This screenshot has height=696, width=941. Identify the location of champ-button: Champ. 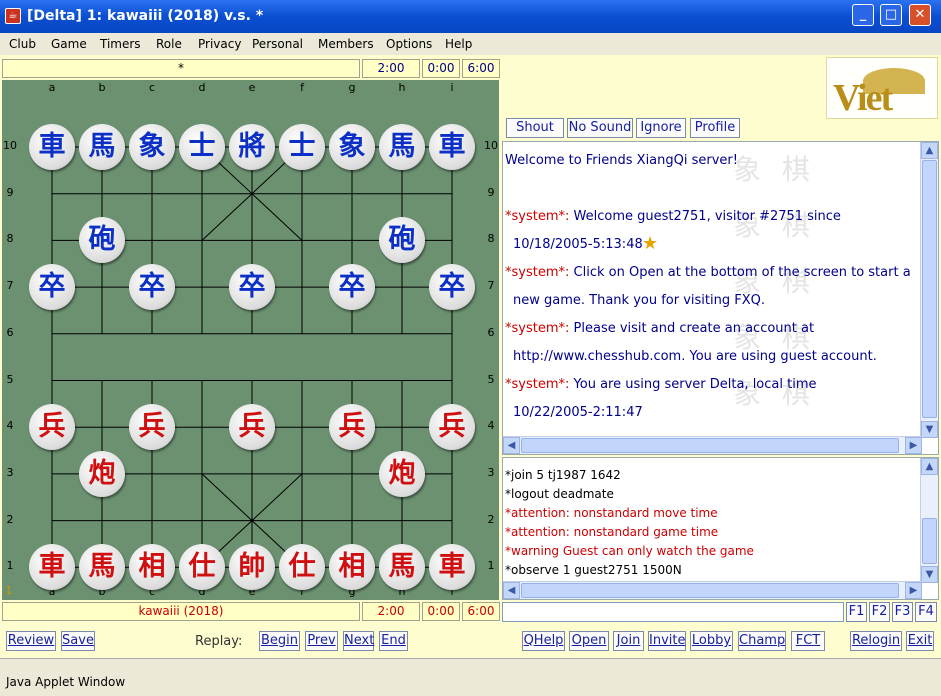
(762, 641).